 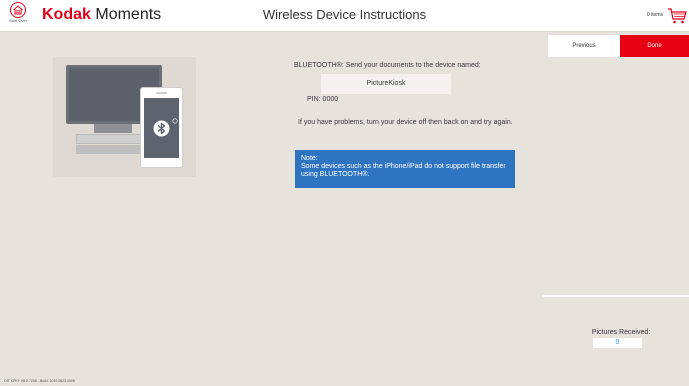 I want to click on pin-text: PIN: 0000, so click(x=323, y=99).